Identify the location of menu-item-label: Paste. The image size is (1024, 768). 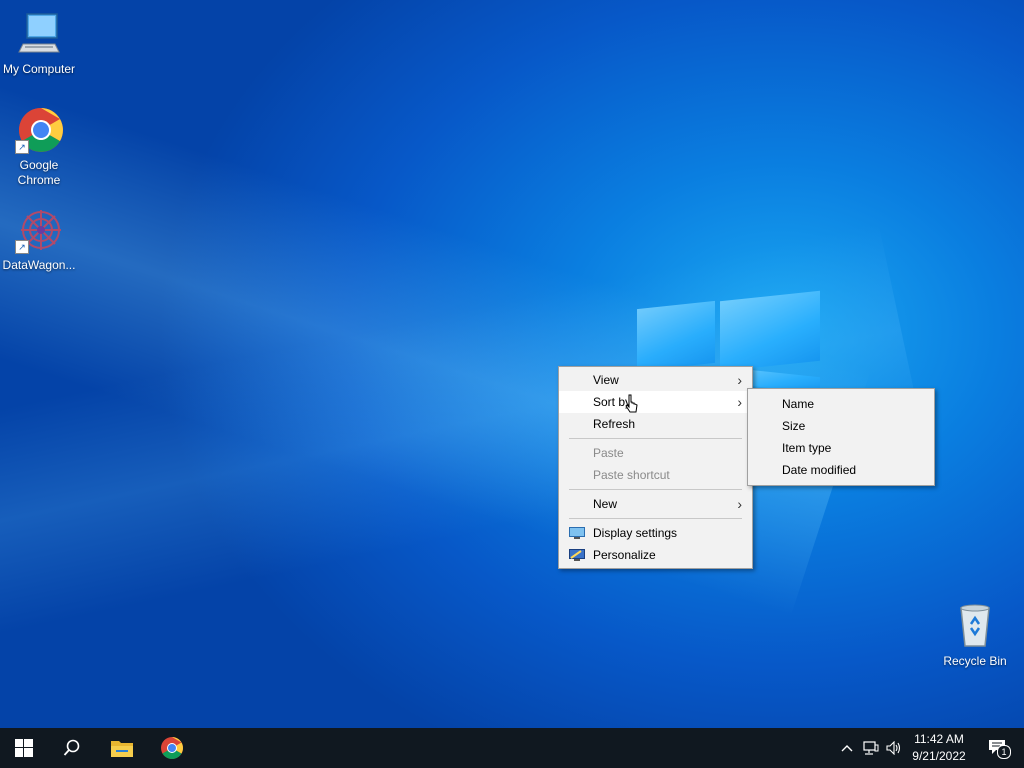
(608, 453).